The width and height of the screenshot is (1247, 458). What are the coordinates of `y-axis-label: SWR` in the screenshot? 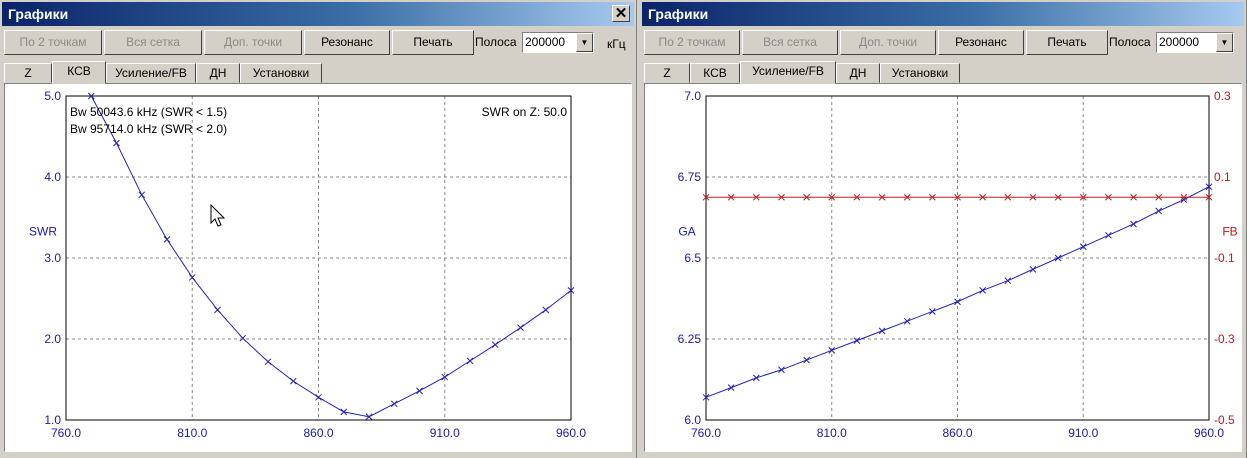 It's located at (43, 231).